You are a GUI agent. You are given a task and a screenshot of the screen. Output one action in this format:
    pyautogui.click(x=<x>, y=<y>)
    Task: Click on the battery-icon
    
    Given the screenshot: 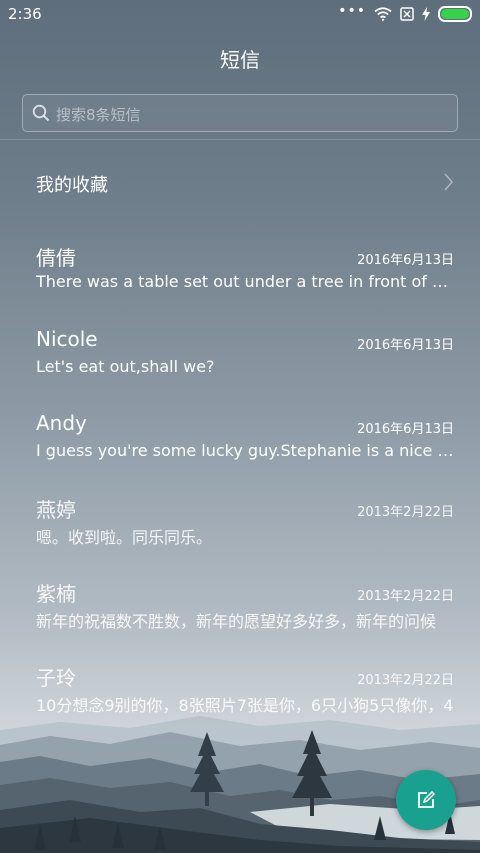 What is the action you would take?
    pyautogui.click(x=455, y=14)
    